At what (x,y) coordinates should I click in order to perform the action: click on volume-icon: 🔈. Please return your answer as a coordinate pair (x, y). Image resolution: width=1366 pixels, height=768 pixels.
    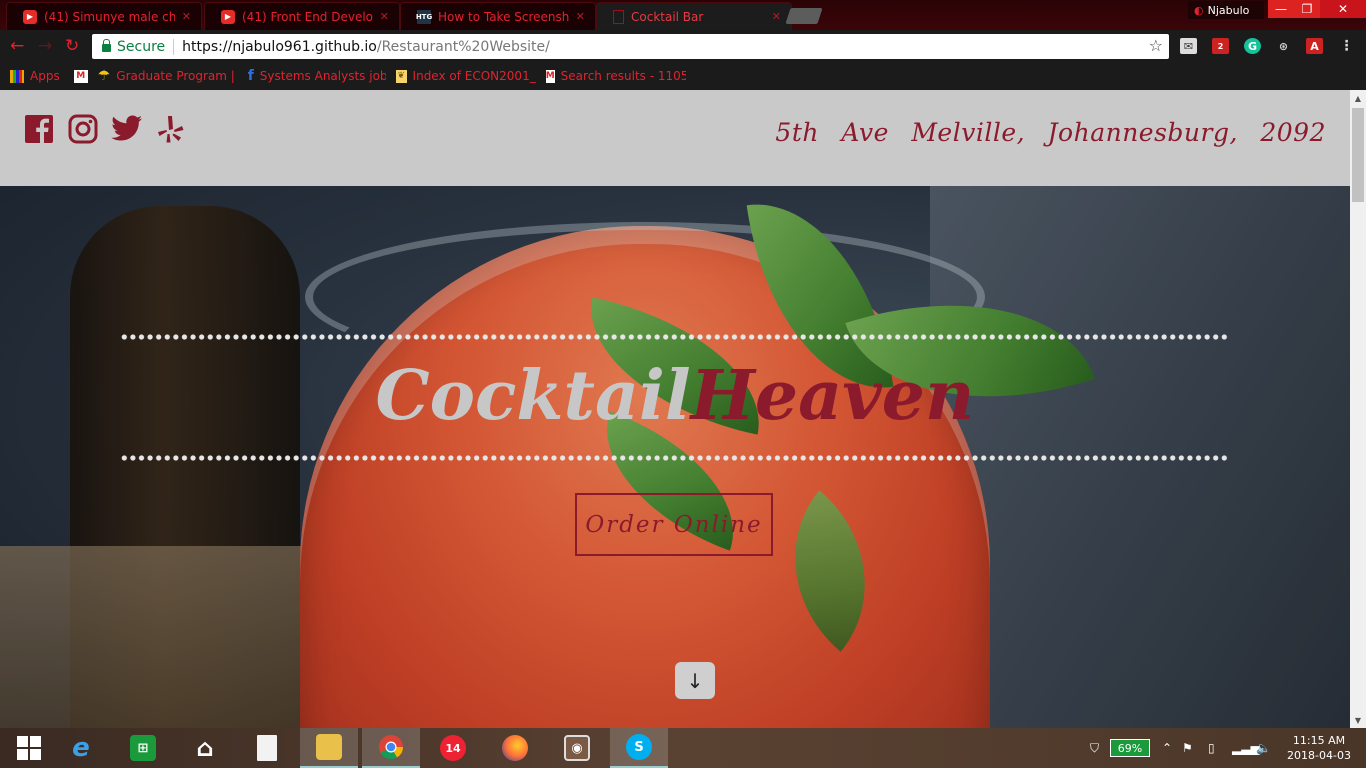
    Looking at the image, I should click on (1263, 748).